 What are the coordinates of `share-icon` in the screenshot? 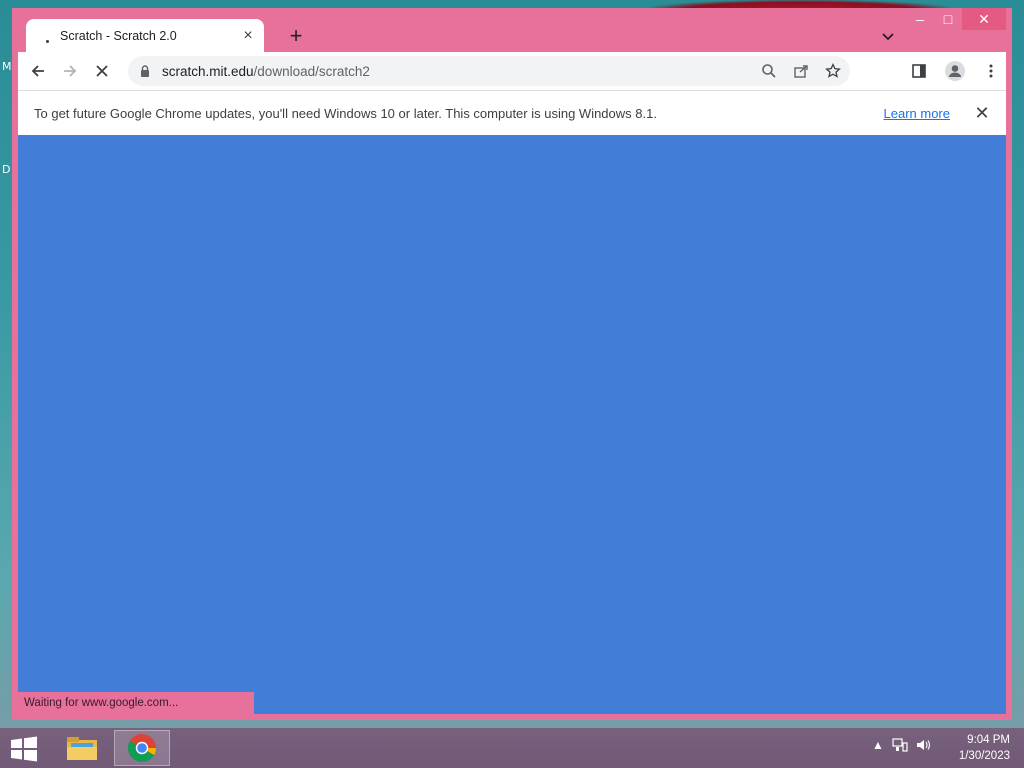 It's located at (801, 71).